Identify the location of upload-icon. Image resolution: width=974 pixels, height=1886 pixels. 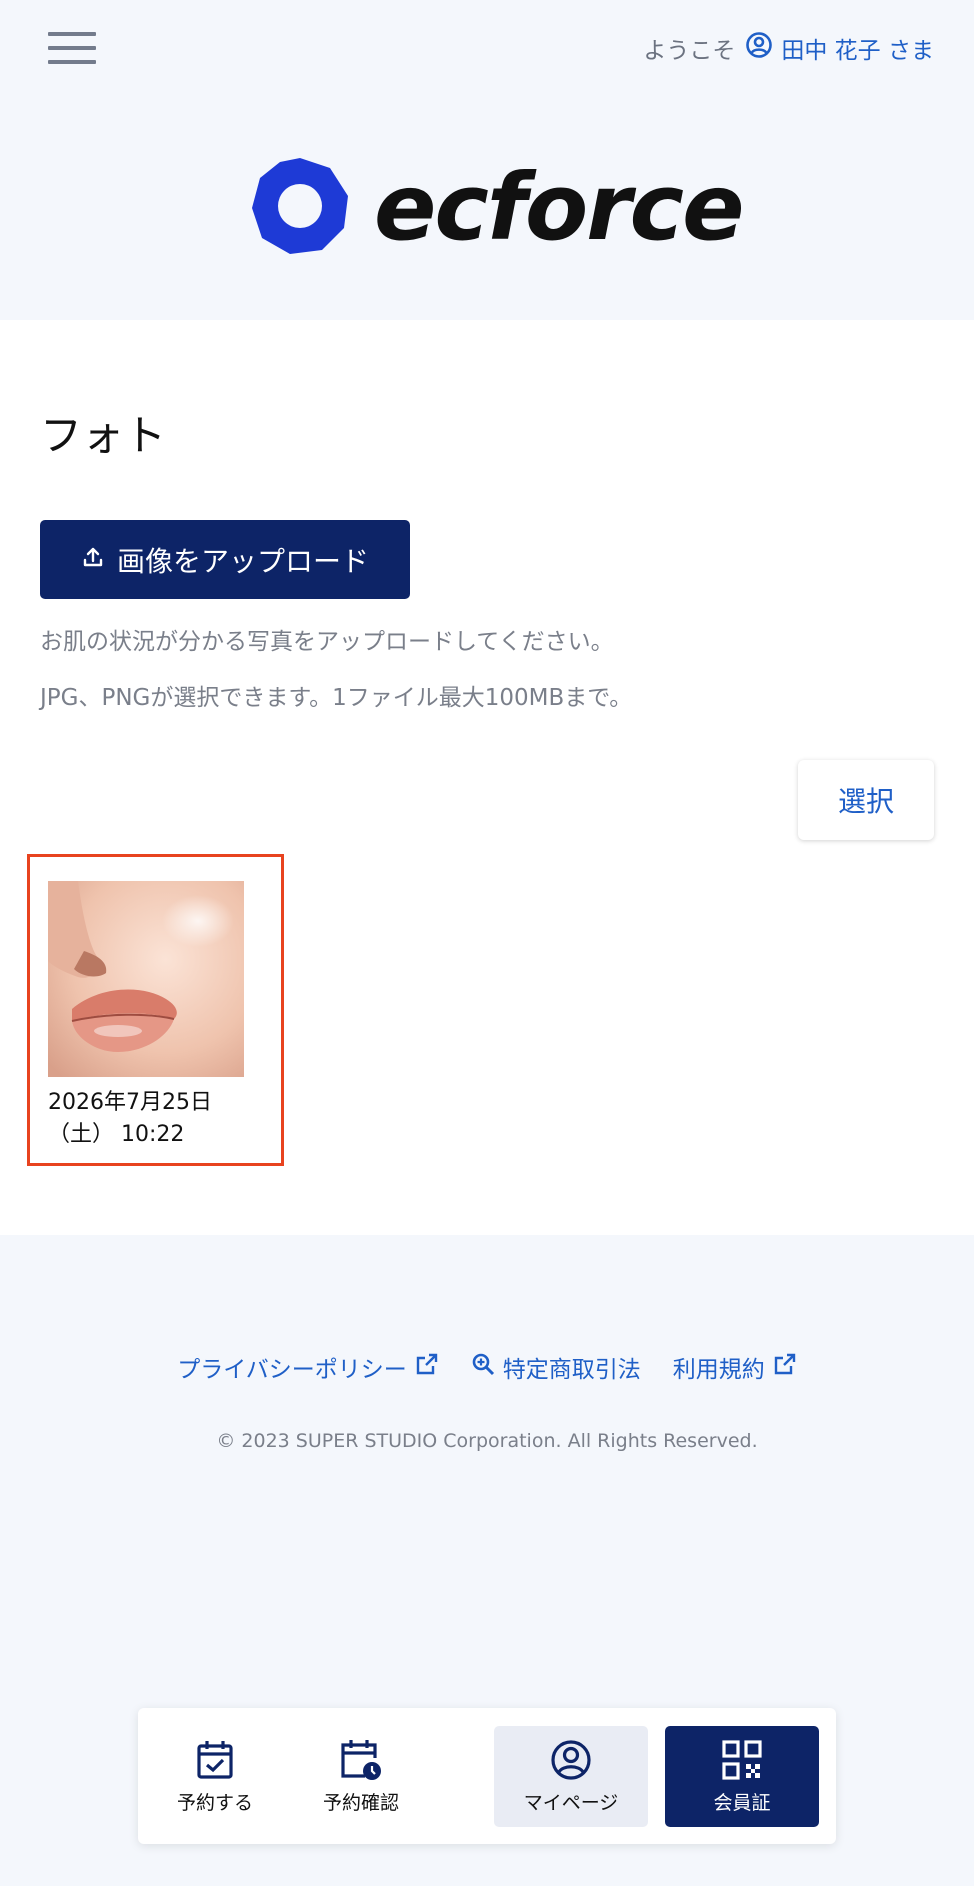
(93, 559).